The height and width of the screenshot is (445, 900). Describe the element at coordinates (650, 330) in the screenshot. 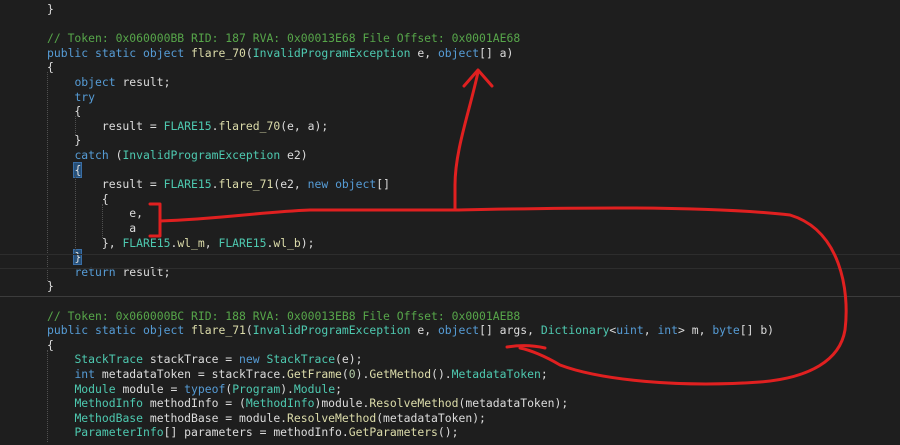

I see `code-token: ,` at that location.